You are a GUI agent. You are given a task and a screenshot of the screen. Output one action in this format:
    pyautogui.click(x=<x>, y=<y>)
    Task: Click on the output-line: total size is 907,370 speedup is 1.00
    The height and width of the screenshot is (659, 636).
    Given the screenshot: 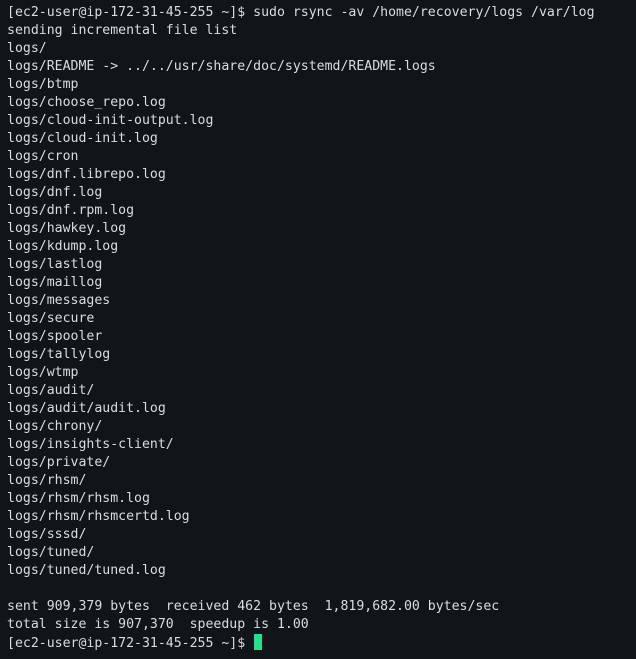 What is the action you would take?
    pyautogui.click(x=158, y=624)
    